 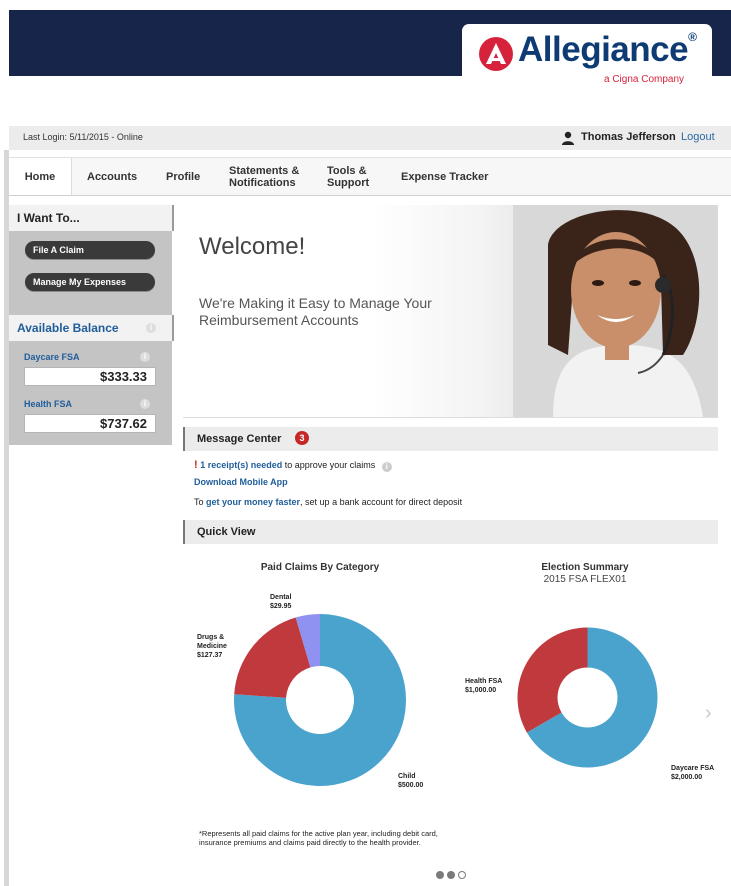 What do you see at coordinates (628, 137) in the screenshot?
I see `user-name: Thomas Jefferson` at bounding box center [628, 137].